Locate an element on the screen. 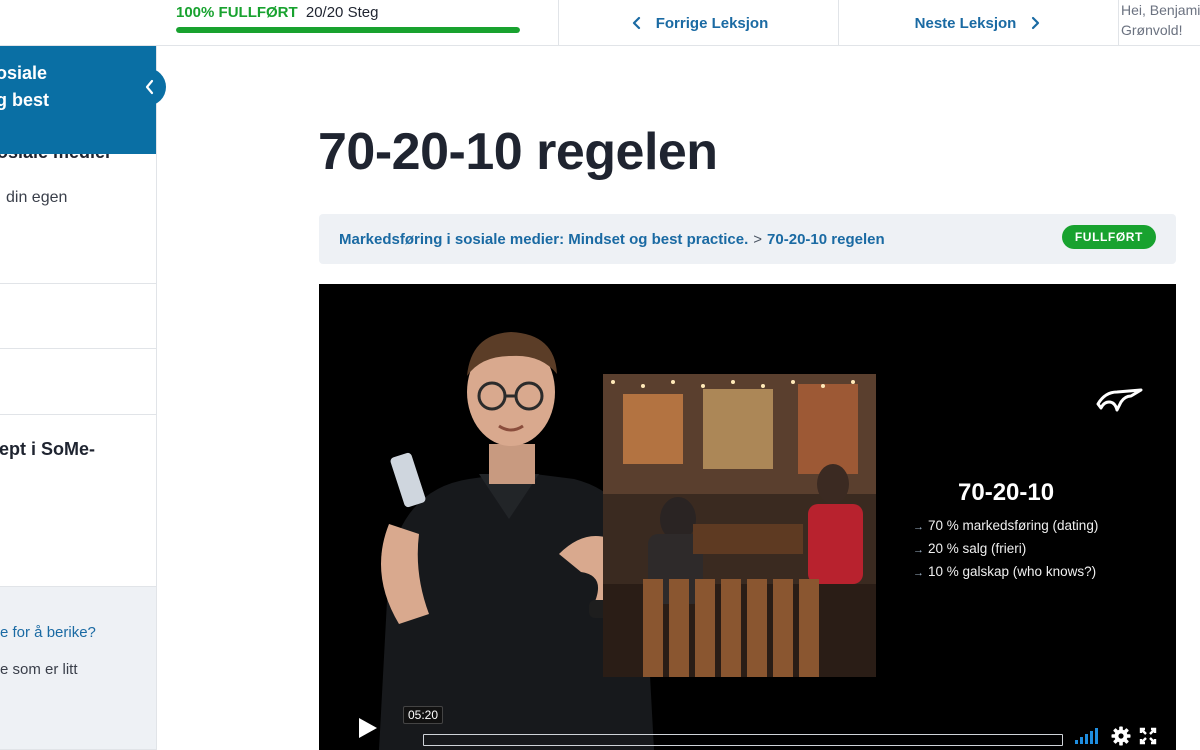 The image size is (1200, 750). user-greeting: Hei, Benjamin Grønvold! is located at coordinates (1159, 23).